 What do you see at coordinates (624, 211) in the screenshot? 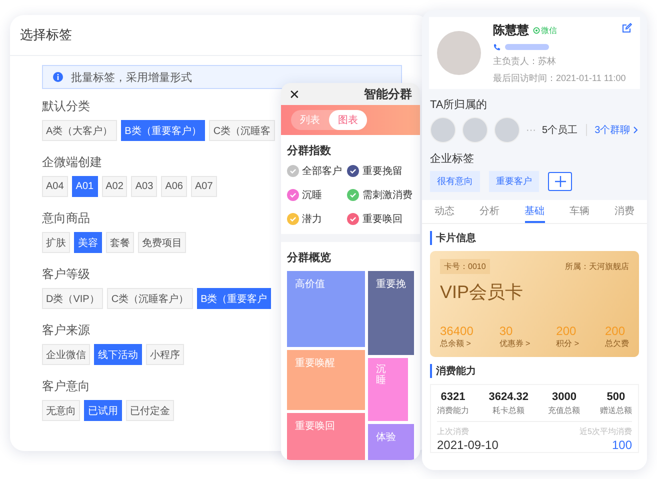
I see `detail-tab: 消费` at bounding box center [624, 211].